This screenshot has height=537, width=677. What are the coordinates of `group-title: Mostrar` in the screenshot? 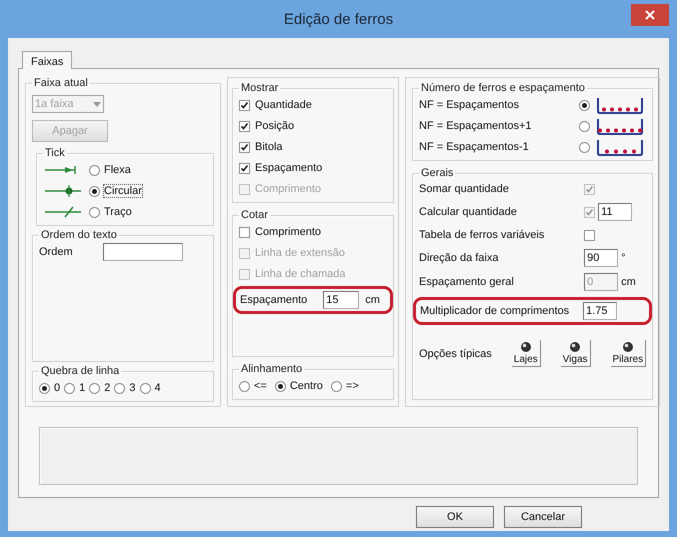 It's located at (259, 88).